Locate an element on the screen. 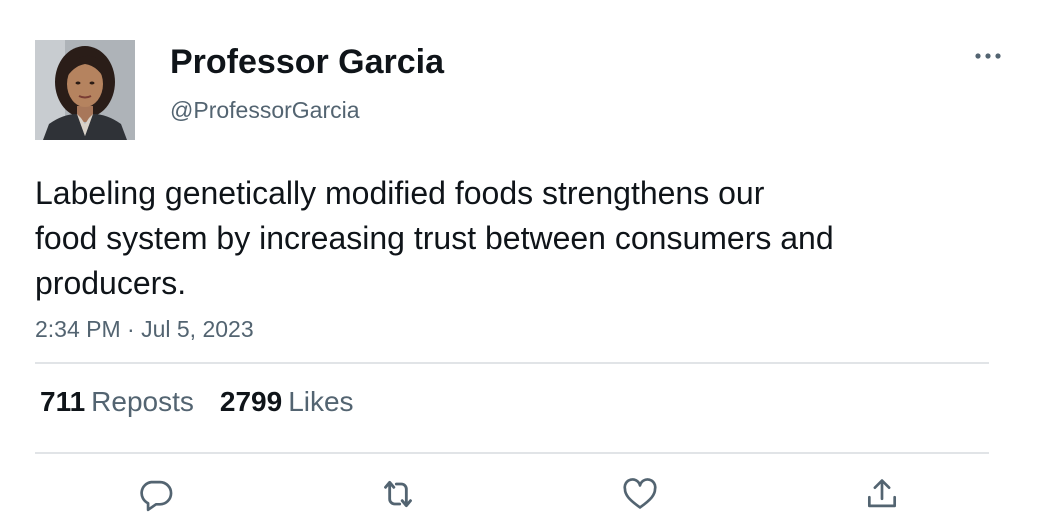  more-horizontal-icon is located at coordinates (988, 56).